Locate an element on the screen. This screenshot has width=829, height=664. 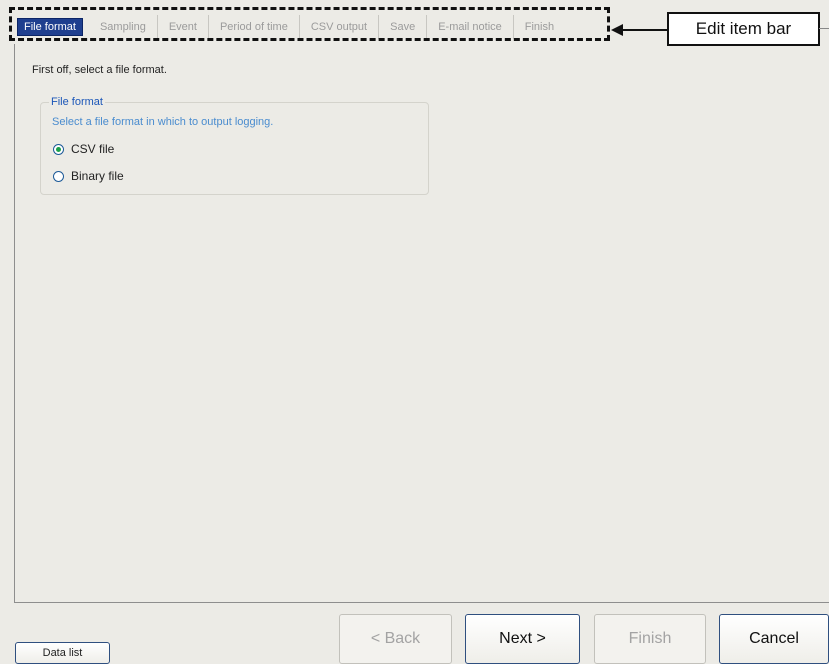
tab-period-of-time: Period of time is located at coordinates (254, 27).